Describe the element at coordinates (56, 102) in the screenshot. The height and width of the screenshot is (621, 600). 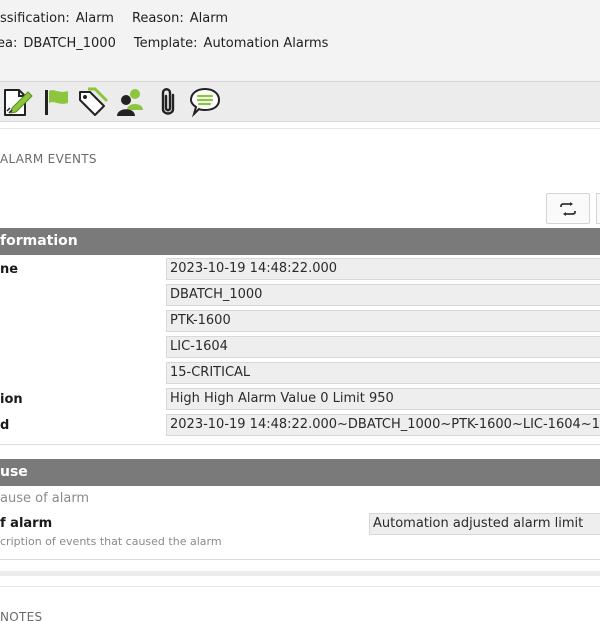
I see `flag-icon` at that location.